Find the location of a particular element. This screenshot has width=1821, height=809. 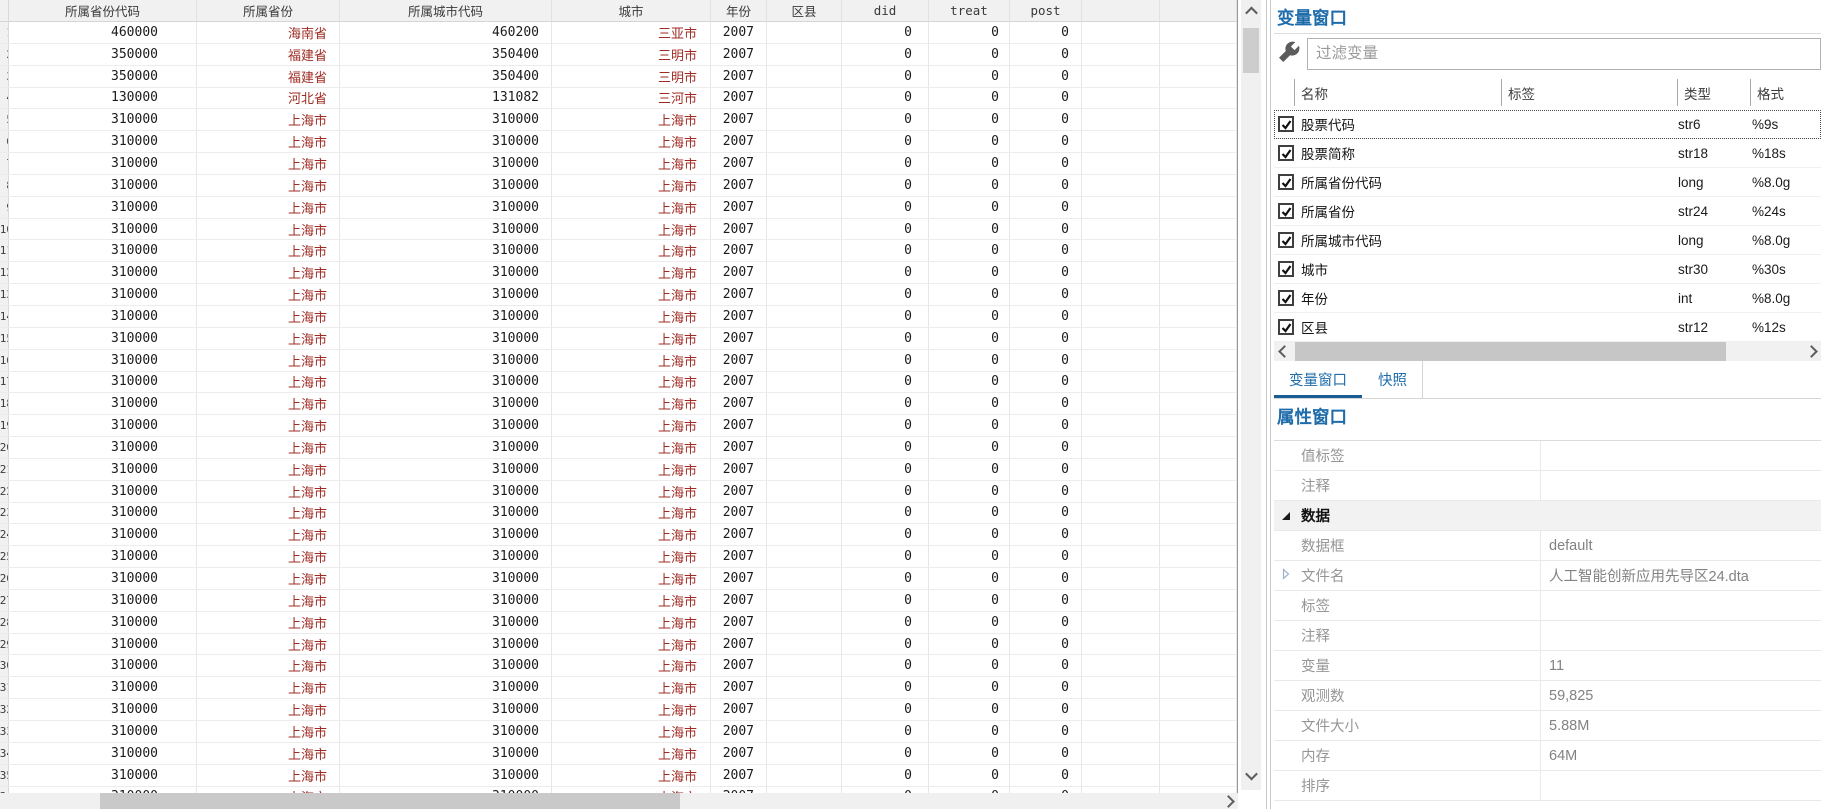

row-number-cell: 28 is located at coordinates (4, 622).